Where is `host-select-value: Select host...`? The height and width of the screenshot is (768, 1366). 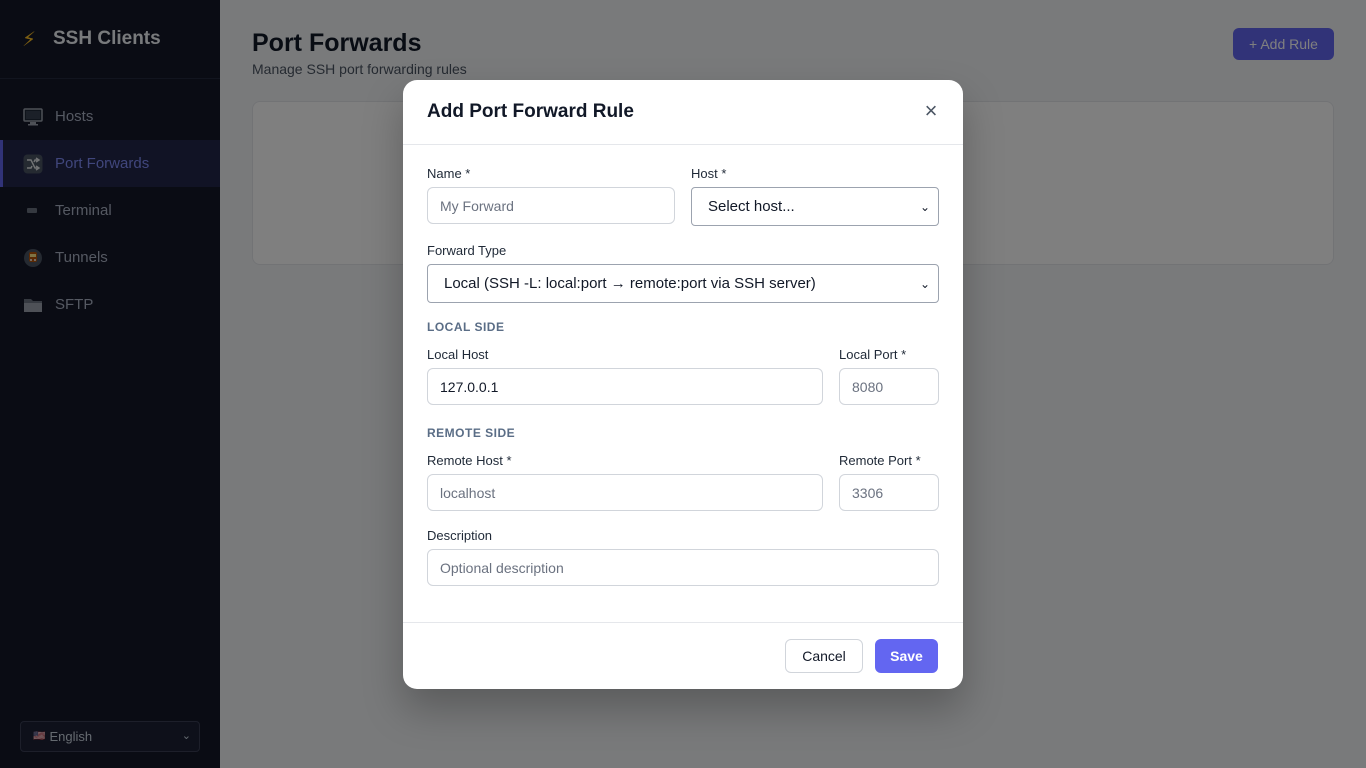
host-select-value: Select host... is located at coordinates (751, 206).